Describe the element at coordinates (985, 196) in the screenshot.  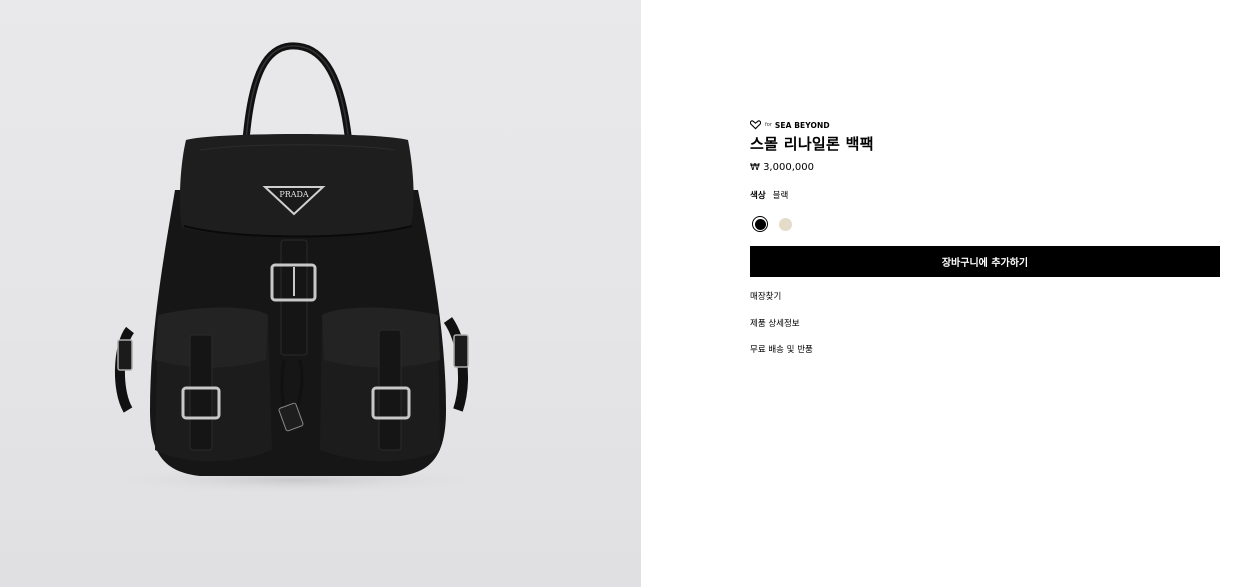
I see `color-selector-label: 색상 블랙` at that location.